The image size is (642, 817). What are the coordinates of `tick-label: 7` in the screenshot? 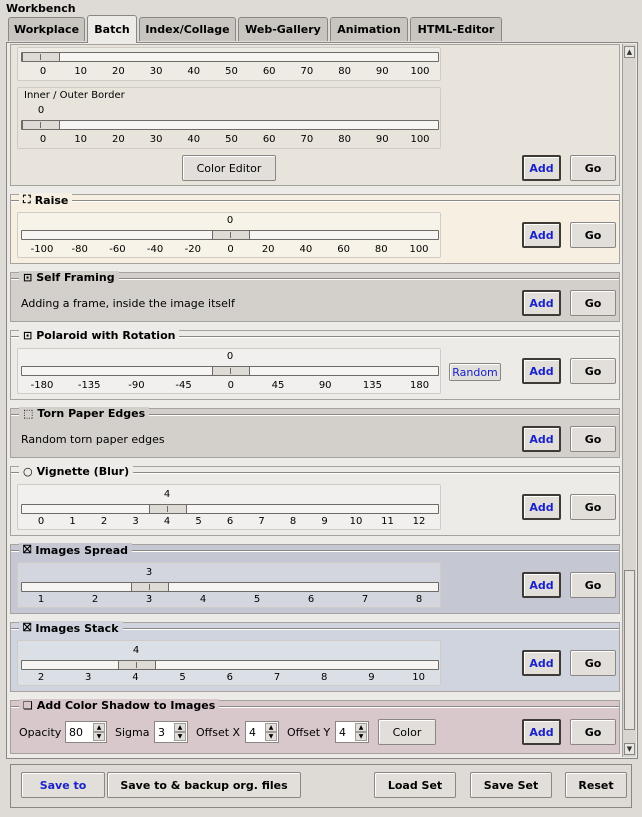 It's located at (365, 599).